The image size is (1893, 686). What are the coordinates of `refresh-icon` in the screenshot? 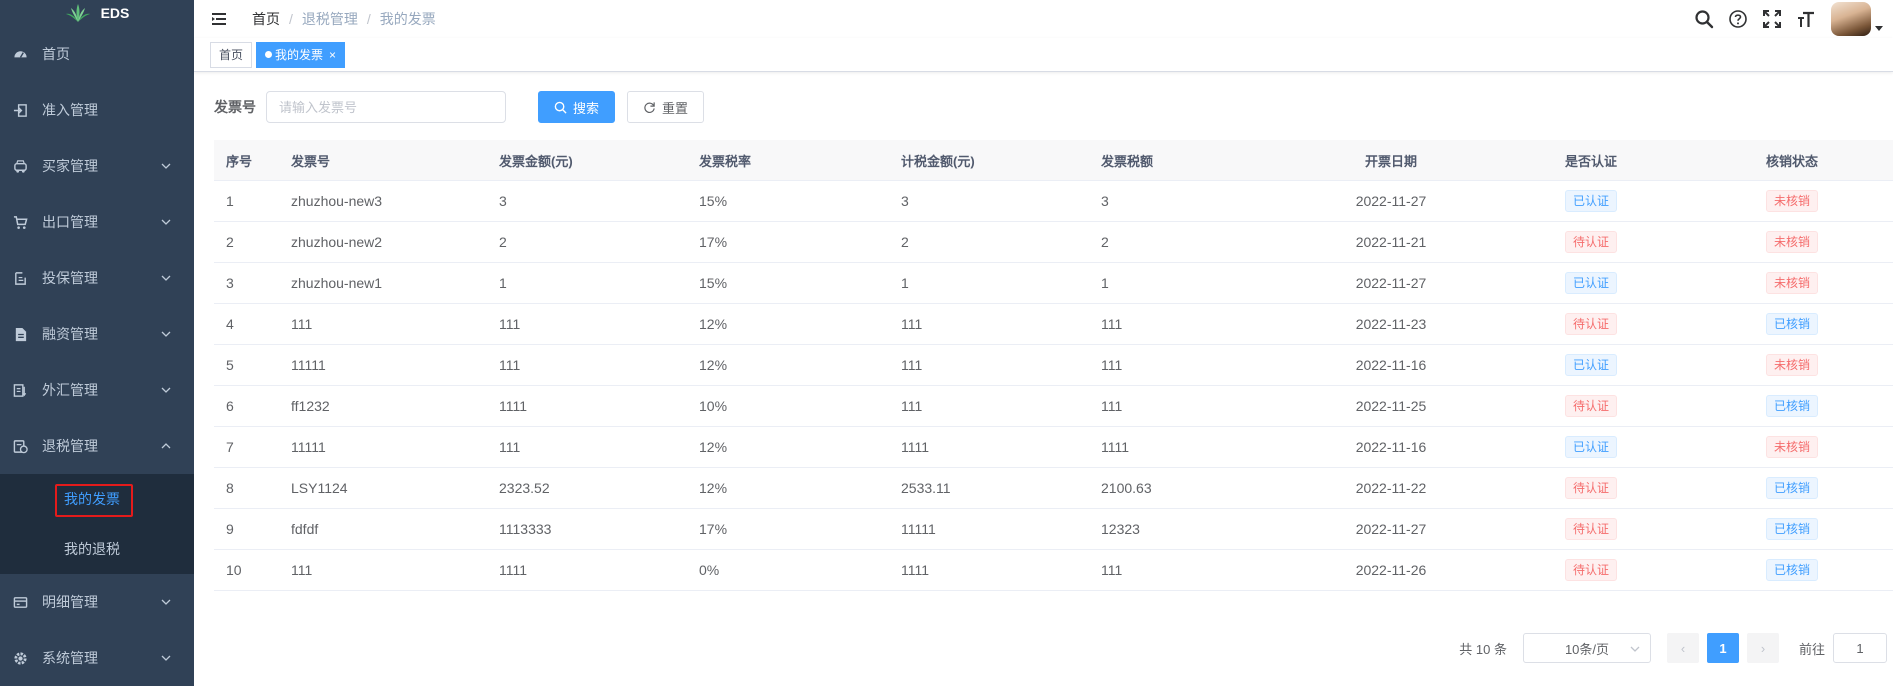 It's located at (649, 107).